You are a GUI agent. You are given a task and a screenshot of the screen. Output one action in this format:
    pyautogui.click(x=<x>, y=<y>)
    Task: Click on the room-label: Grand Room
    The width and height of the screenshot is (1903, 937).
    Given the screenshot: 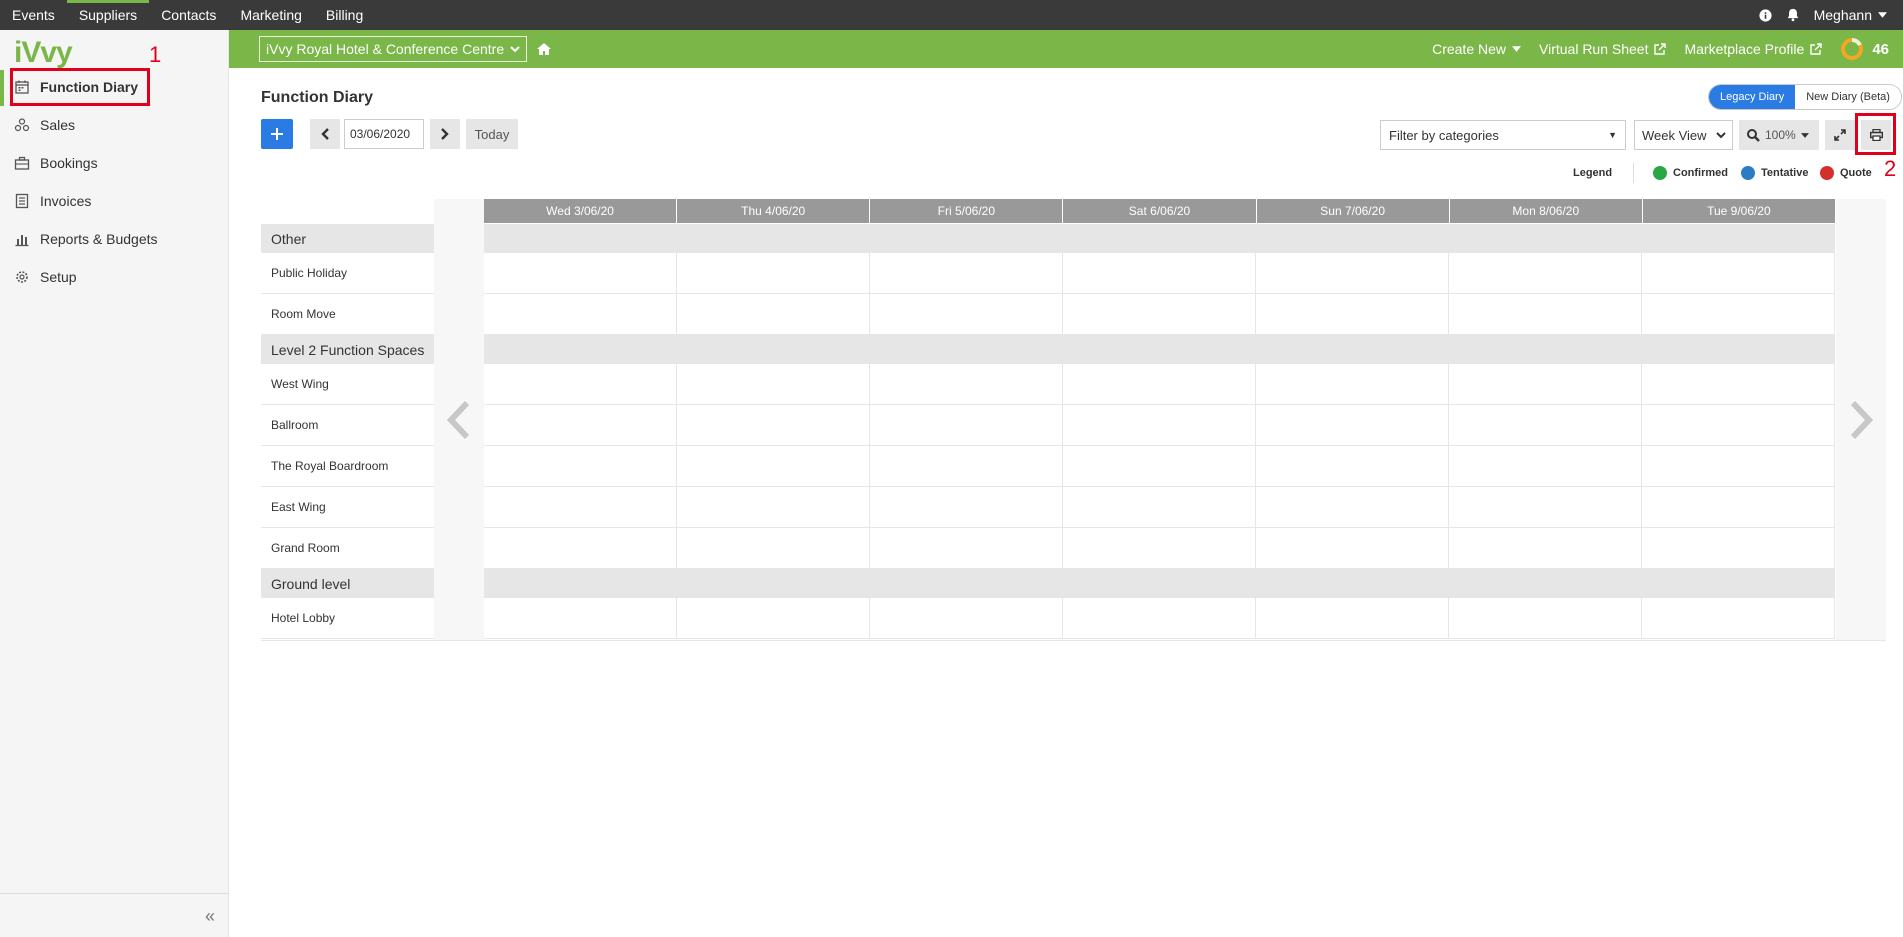 What is the action you would take?
    pyautogui.click(x=347, y=548)
    